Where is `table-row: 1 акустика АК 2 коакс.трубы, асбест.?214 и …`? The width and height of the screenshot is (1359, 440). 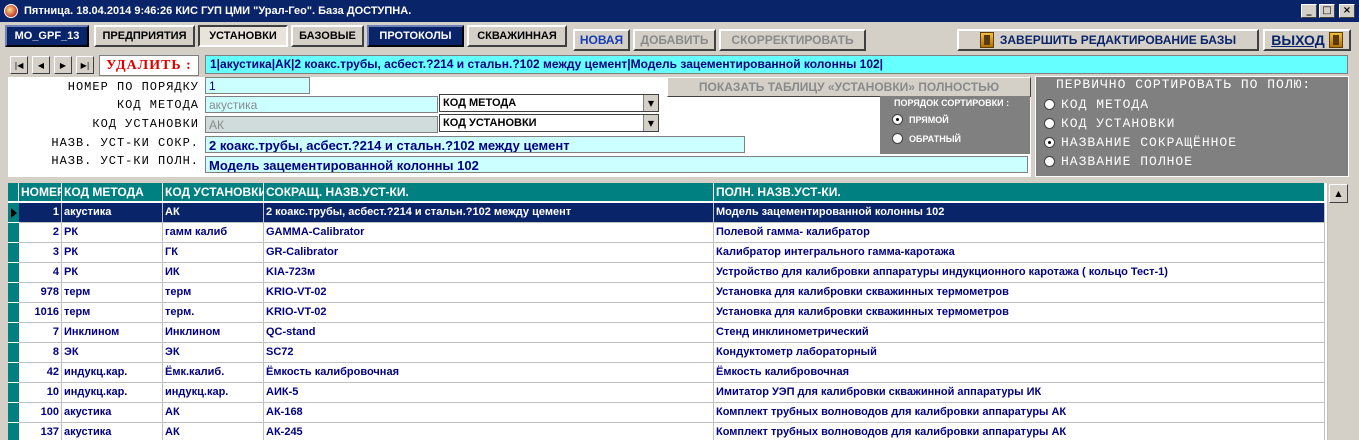
table-row: 1 акустика АК 2 коакс.трубы, асбест.?214 и … is located at coordinates (672, 213).